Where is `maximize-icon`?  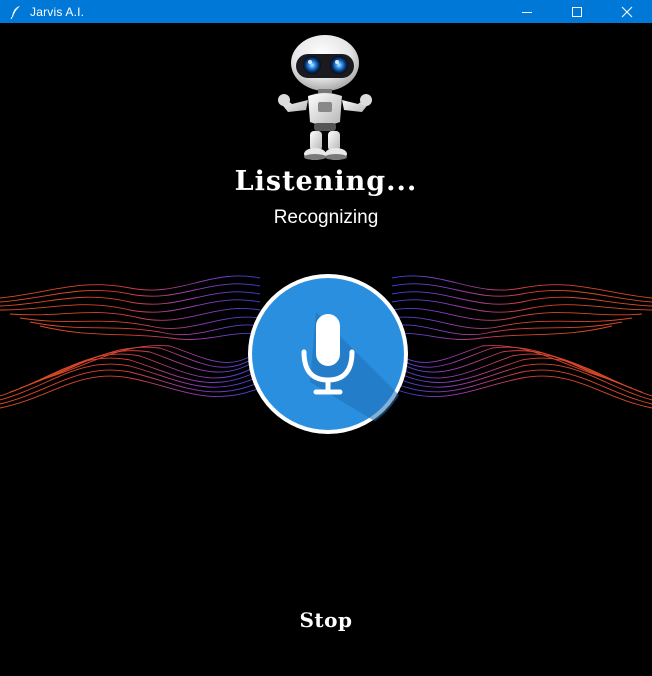
maximize-icon is located at coordinates (577, 11).